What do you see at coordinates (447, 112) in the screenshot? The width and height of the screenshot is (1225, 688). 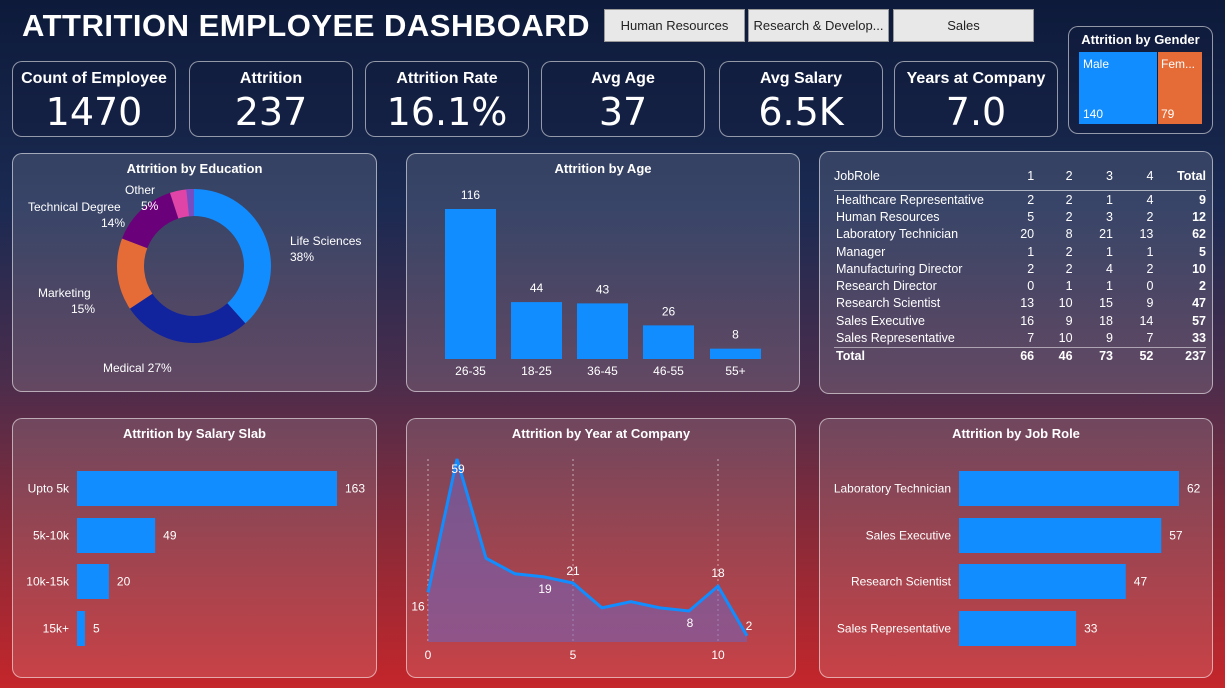 I see `kpi-value: 16.1%` at bounding box center [447, 112].